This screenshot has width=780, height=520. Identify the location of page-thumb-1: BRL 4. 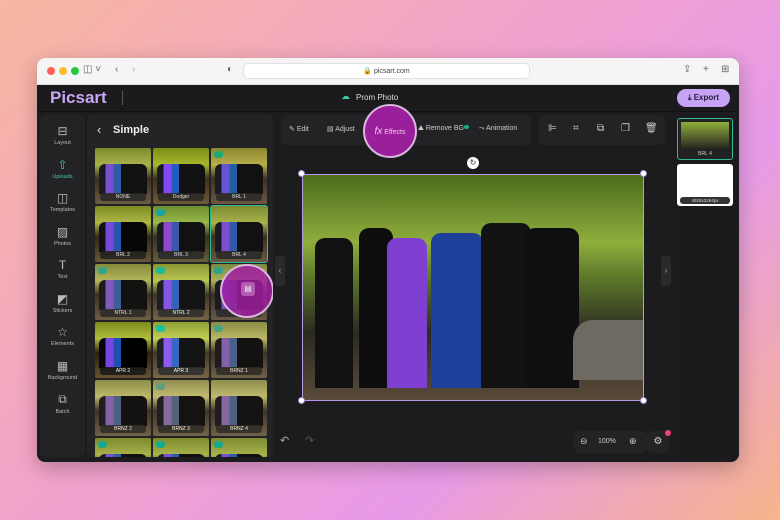
(705, 139).